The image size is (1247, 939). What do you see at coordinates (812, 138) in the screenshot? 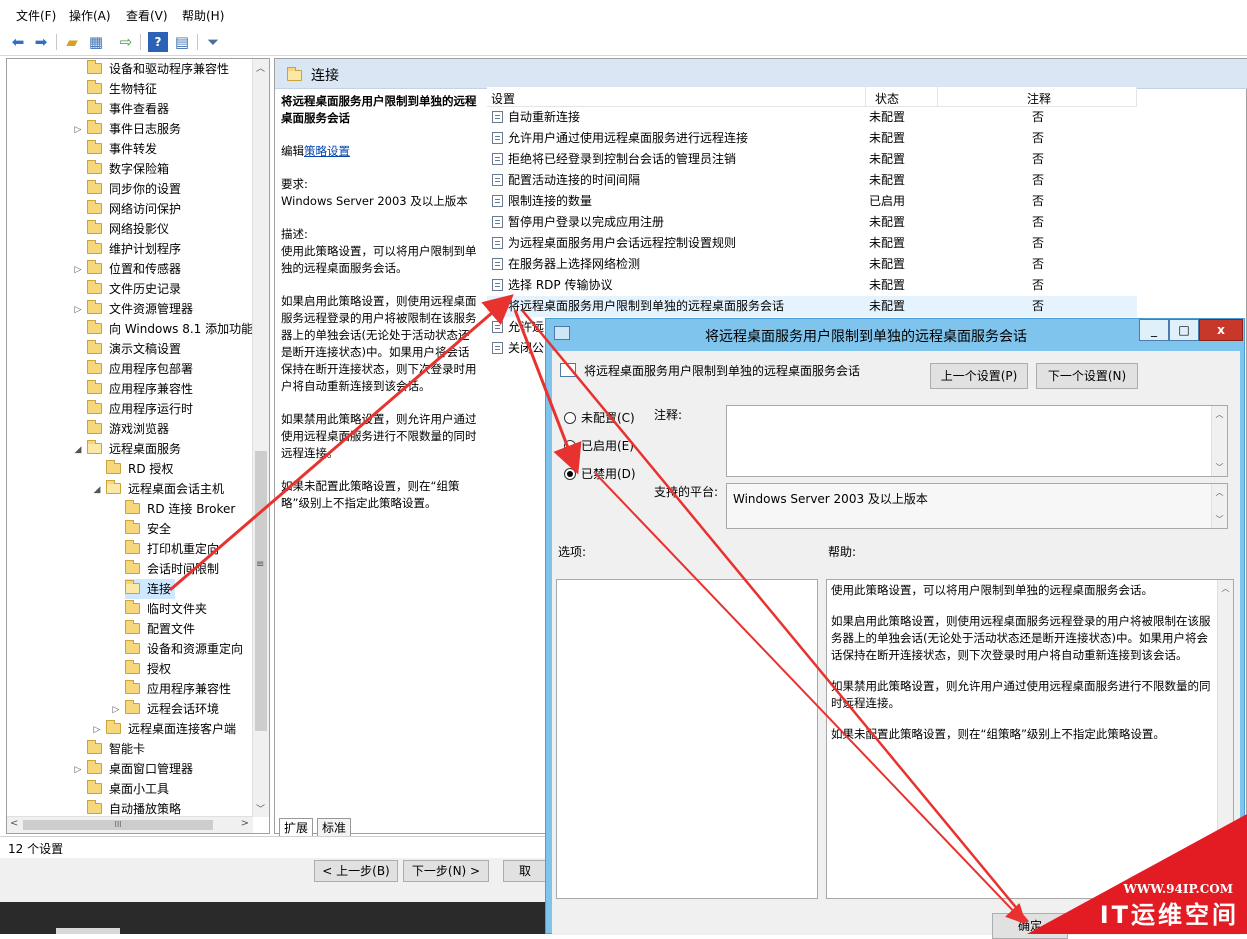
I see `table-row: 允许用户通过使用远程桌面服务进行远程连接 未配置否` at bounding box center [812, 138].